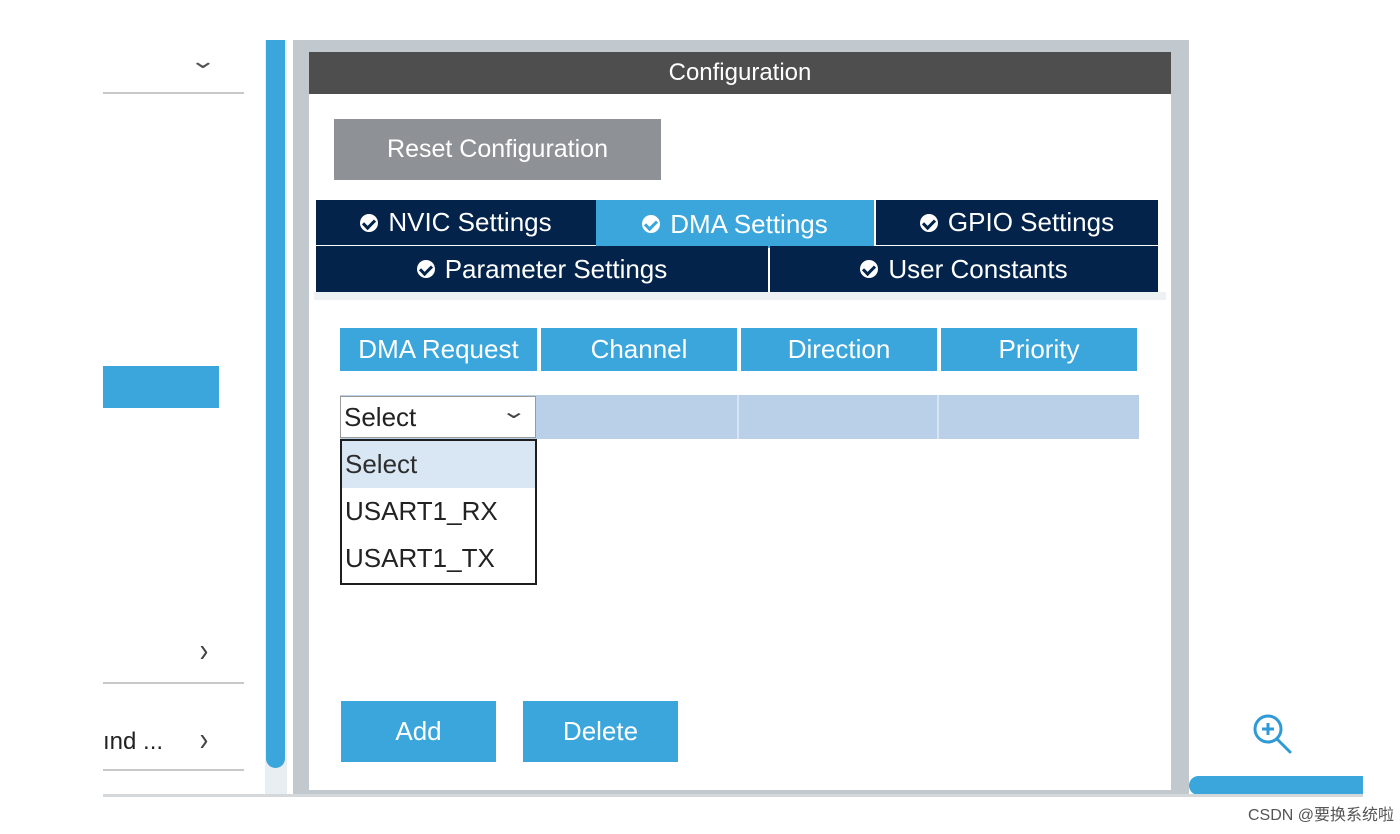  I want to click on sidebar-selected-item, so click(161, 387).